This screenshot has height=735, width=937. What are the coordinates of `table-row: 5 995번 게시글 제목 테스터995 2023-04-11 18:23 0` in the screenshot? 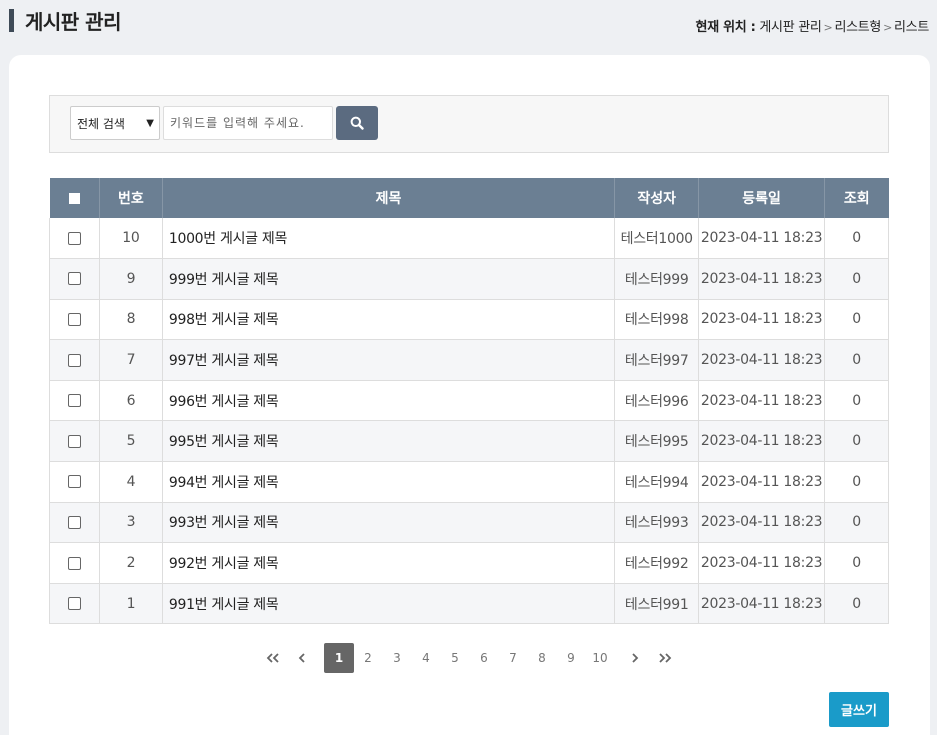 It's located at (469, 441).